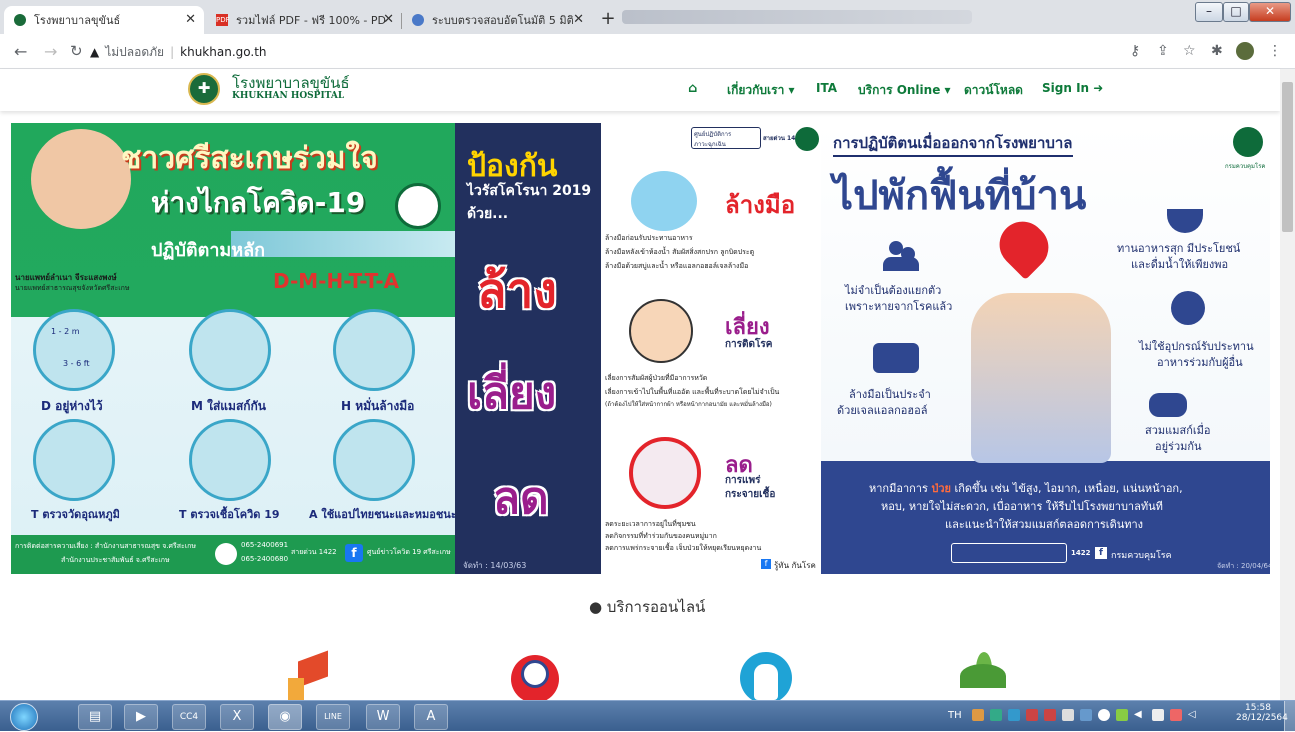  Describe the element at coordinates (955, 715) in the screenshot. I see `language-indicator: TH` at that location.